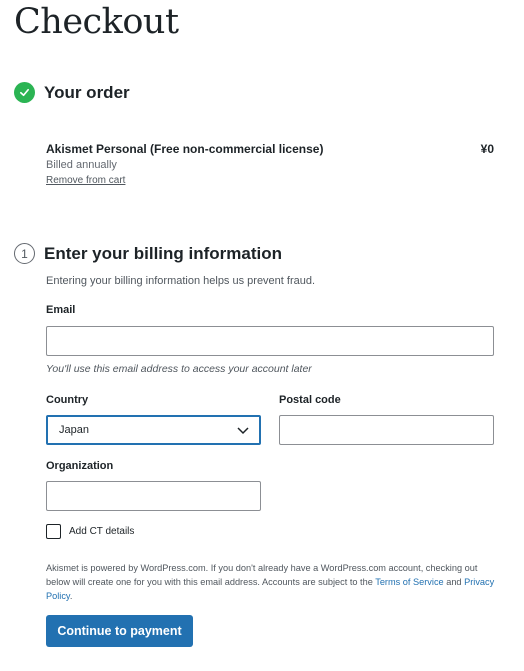 The image size is (524, 671). What do you see at coordinates (119, 631) in the screenshot?
I see `continue-to-payment-button: Continue to payment` at bounding box center [119, 631].